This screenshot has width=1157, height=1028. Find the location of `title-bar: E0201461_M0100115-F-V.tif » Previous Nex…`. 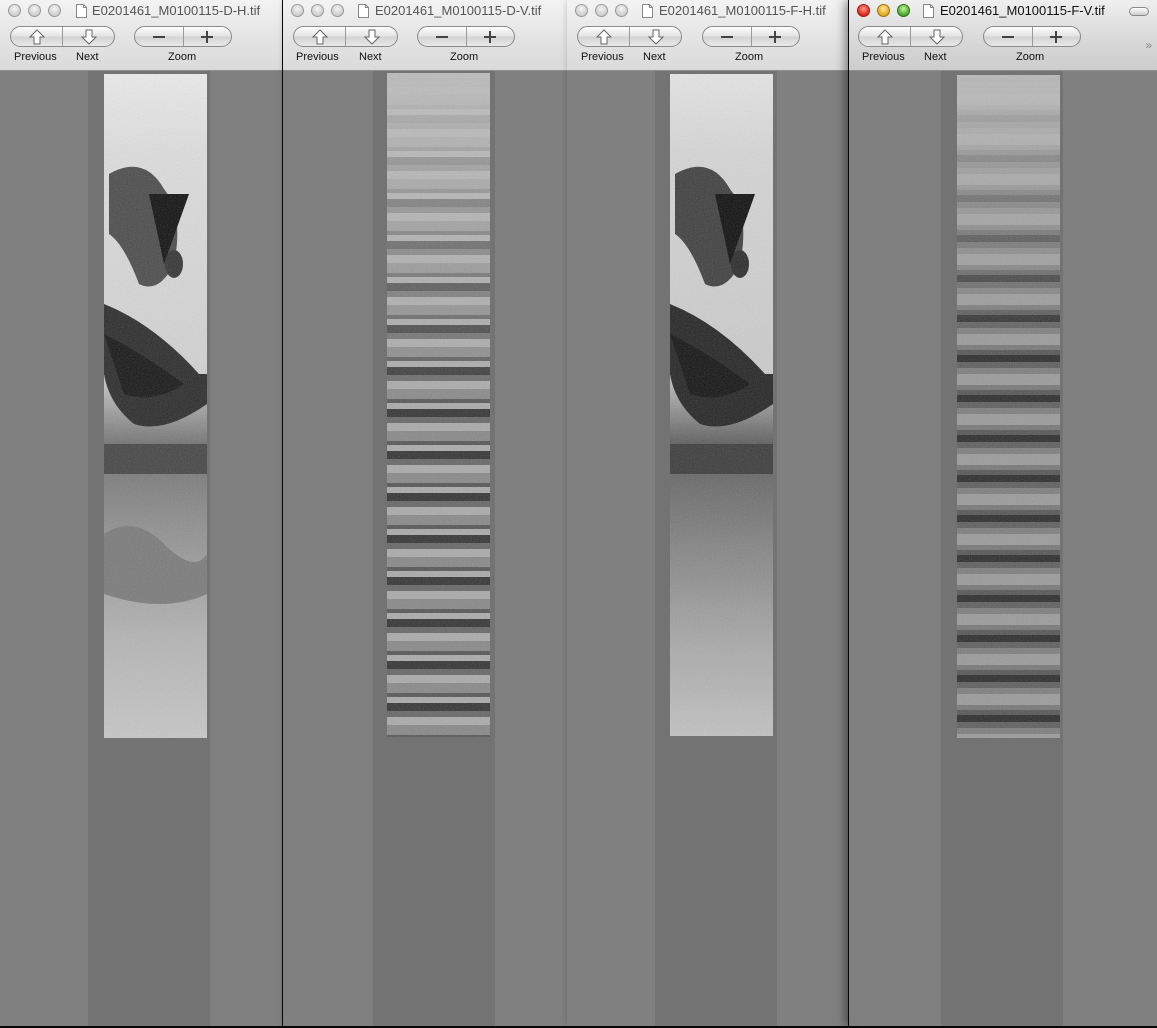

title-bar: E0201461_M0100115-F-V.tif » Previous Nex… is located at coordinates (1003, 35).